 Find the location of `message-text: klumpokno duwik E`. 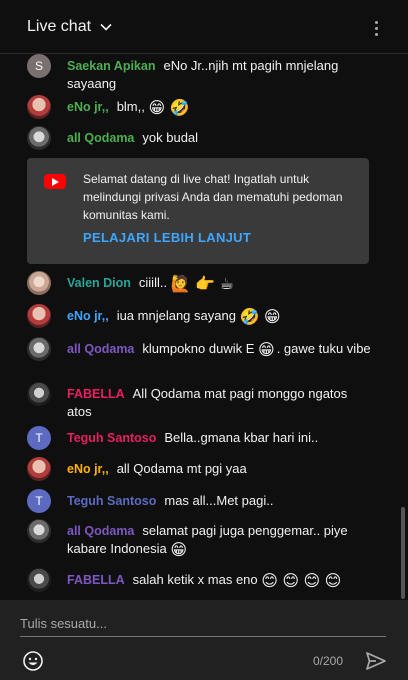

message-text: klumpokno duwik E is located at coordinates (198, 348).